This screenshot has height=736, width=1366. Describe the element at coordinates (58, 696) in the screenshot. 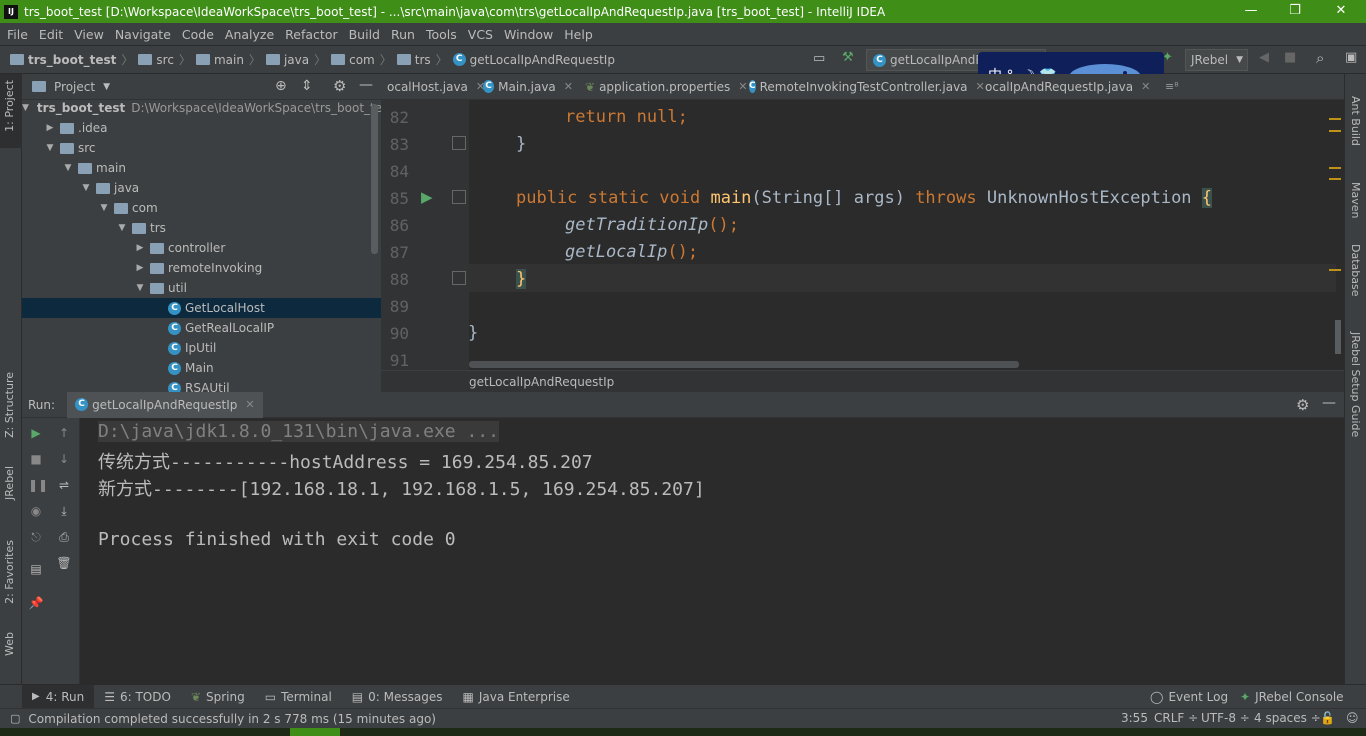

I see `run-tool-tab: ▶ 4: Run` at that location.